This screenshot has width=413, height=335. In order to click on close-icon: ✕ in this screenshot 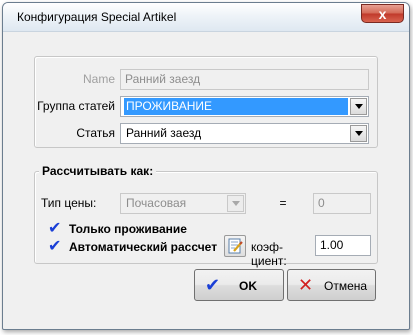, I will do `click(306, 285)`.